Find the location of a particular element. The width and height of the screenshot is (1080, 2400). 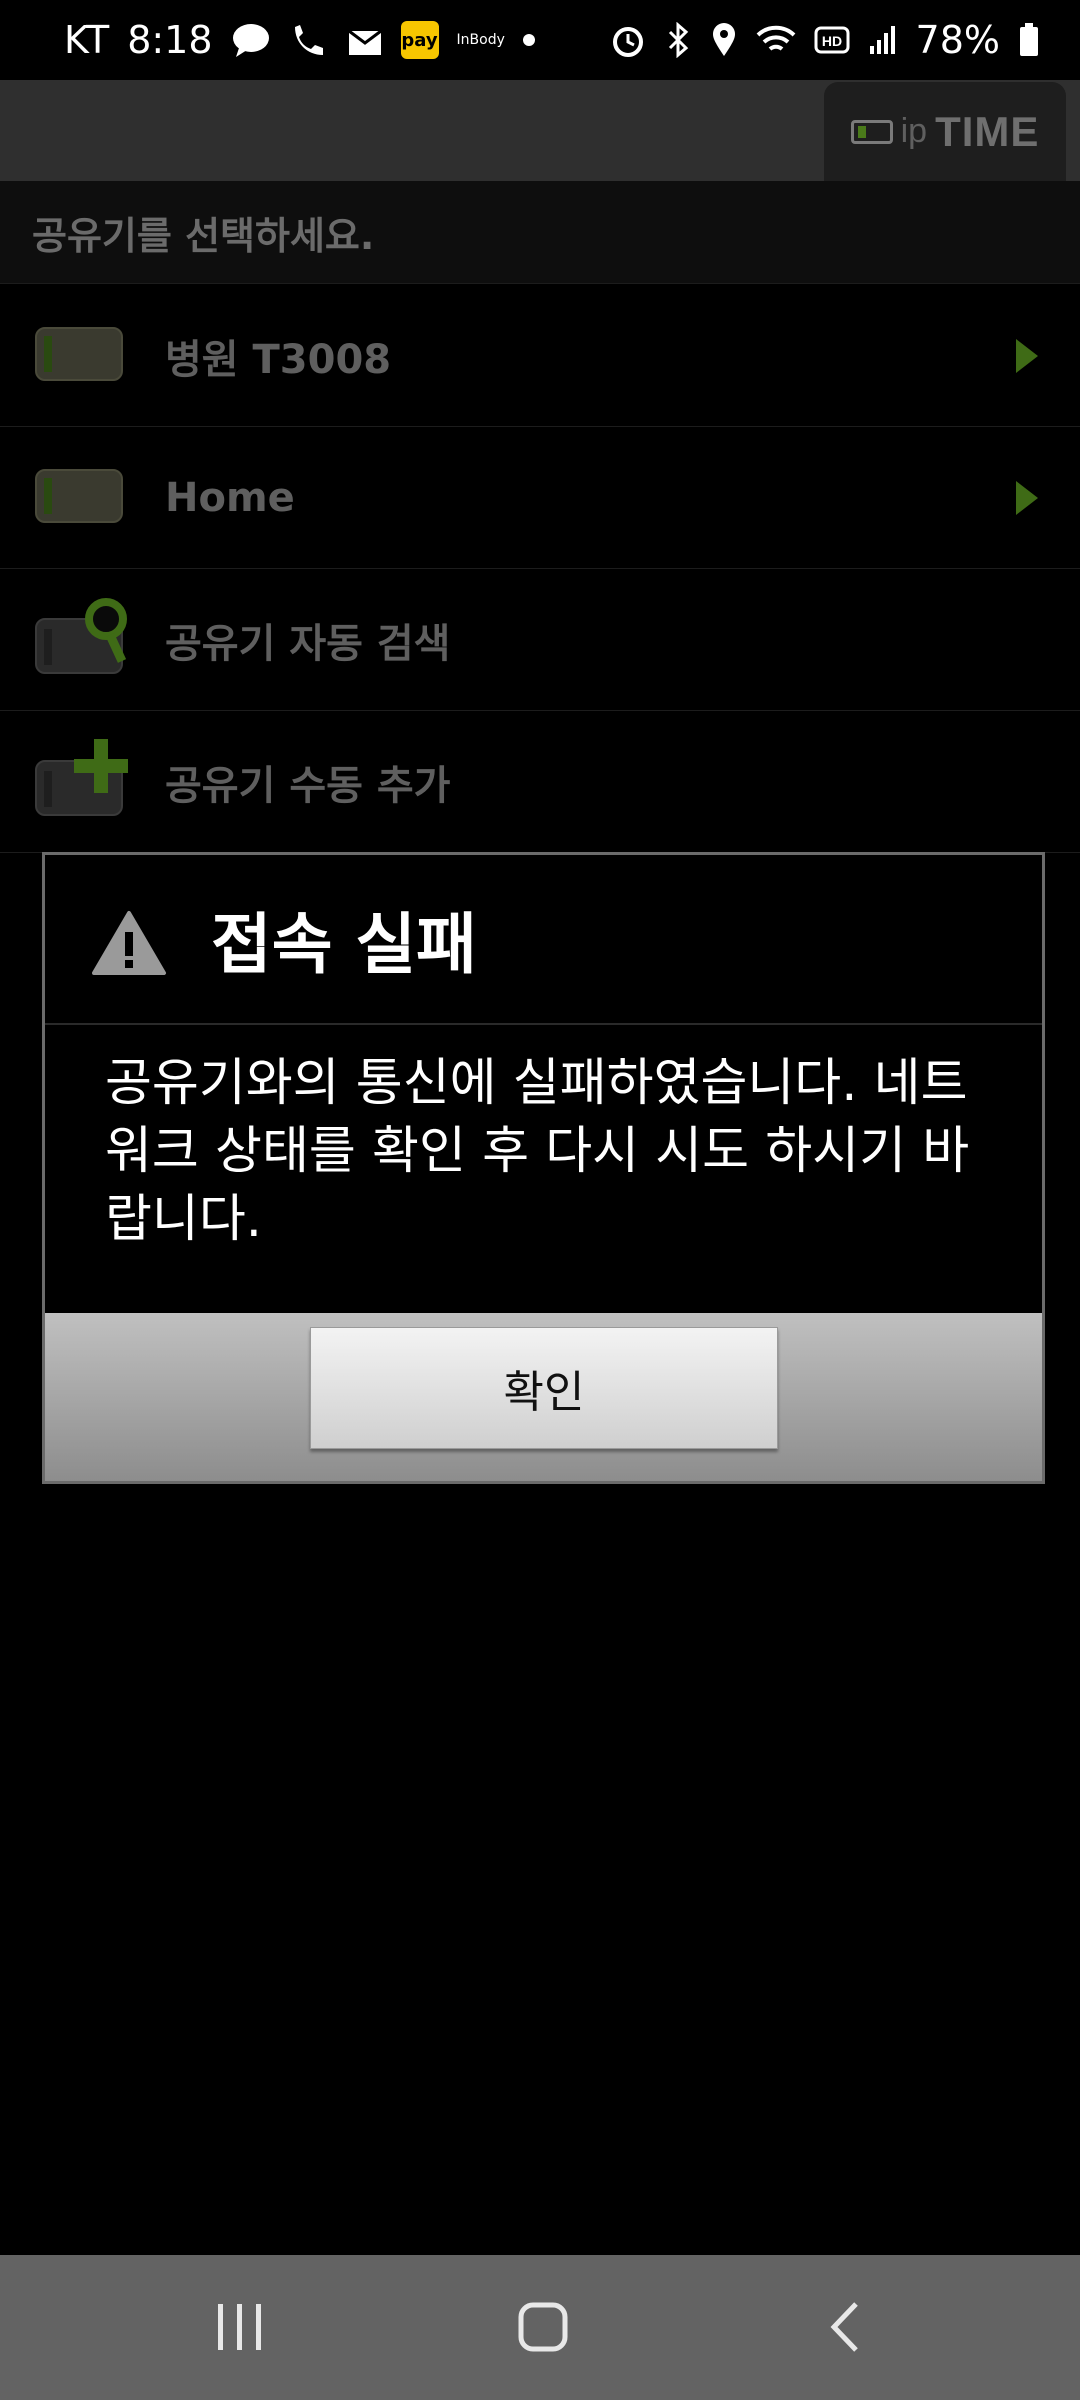

navigation-bar is located at coordinates (540, 2327).